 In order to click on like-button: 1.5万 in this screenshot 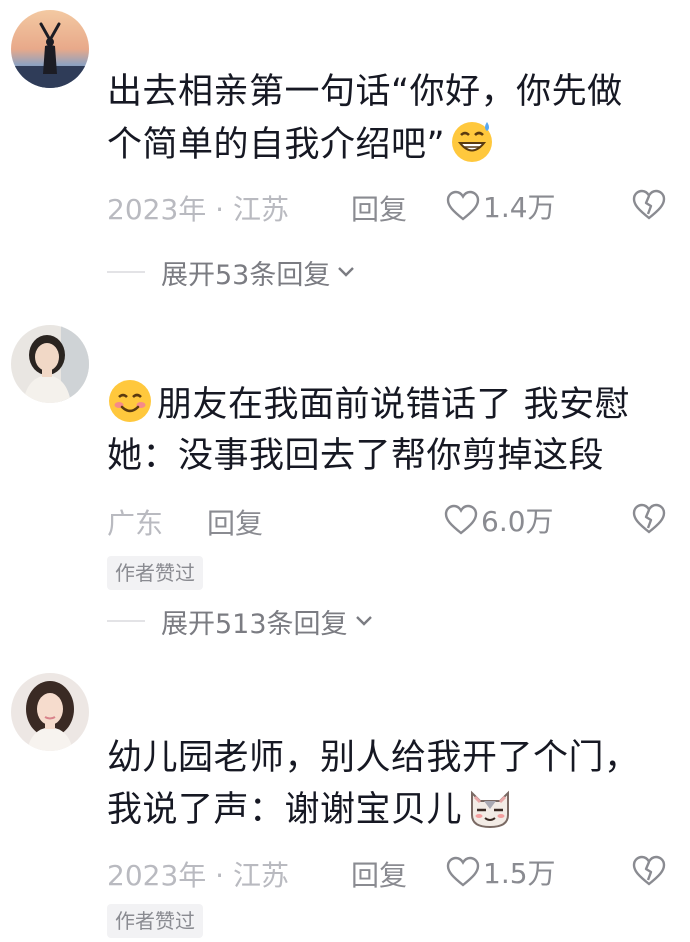, I will do `click(500, 872)`.